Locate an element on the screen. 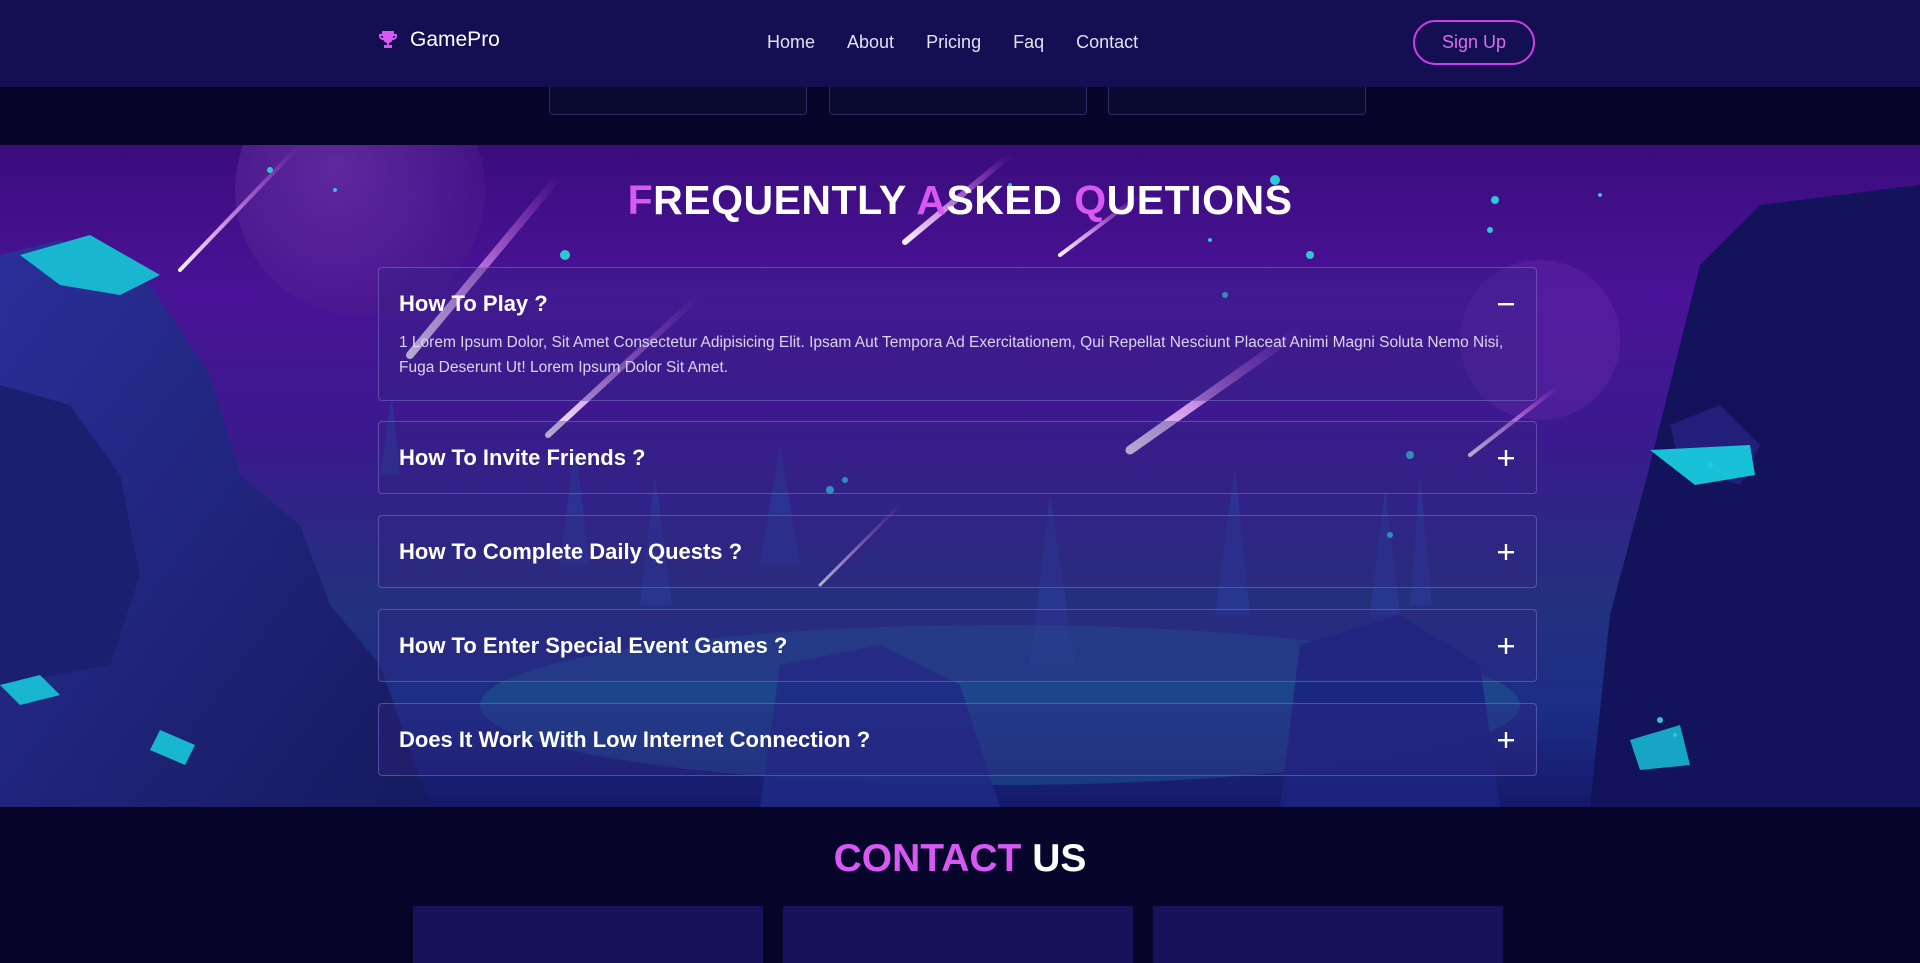 Image resolution: width=1920 pixels, height=963 pixels. faq-item-special-event-games: How To Enter Special Event Games ? is located at coordinates (957, 645).